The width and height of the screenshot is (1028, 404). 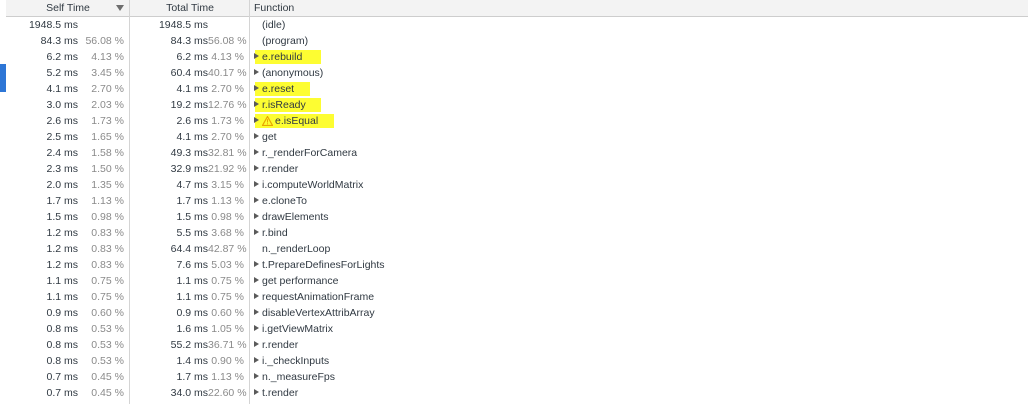 What do you see at coordinates (517, 217) in the screenshot?
I see `table-row: 1.5 ms 0.98 % 1.5 ms 0.98 % drawElements` at bounding box center [517, 217].